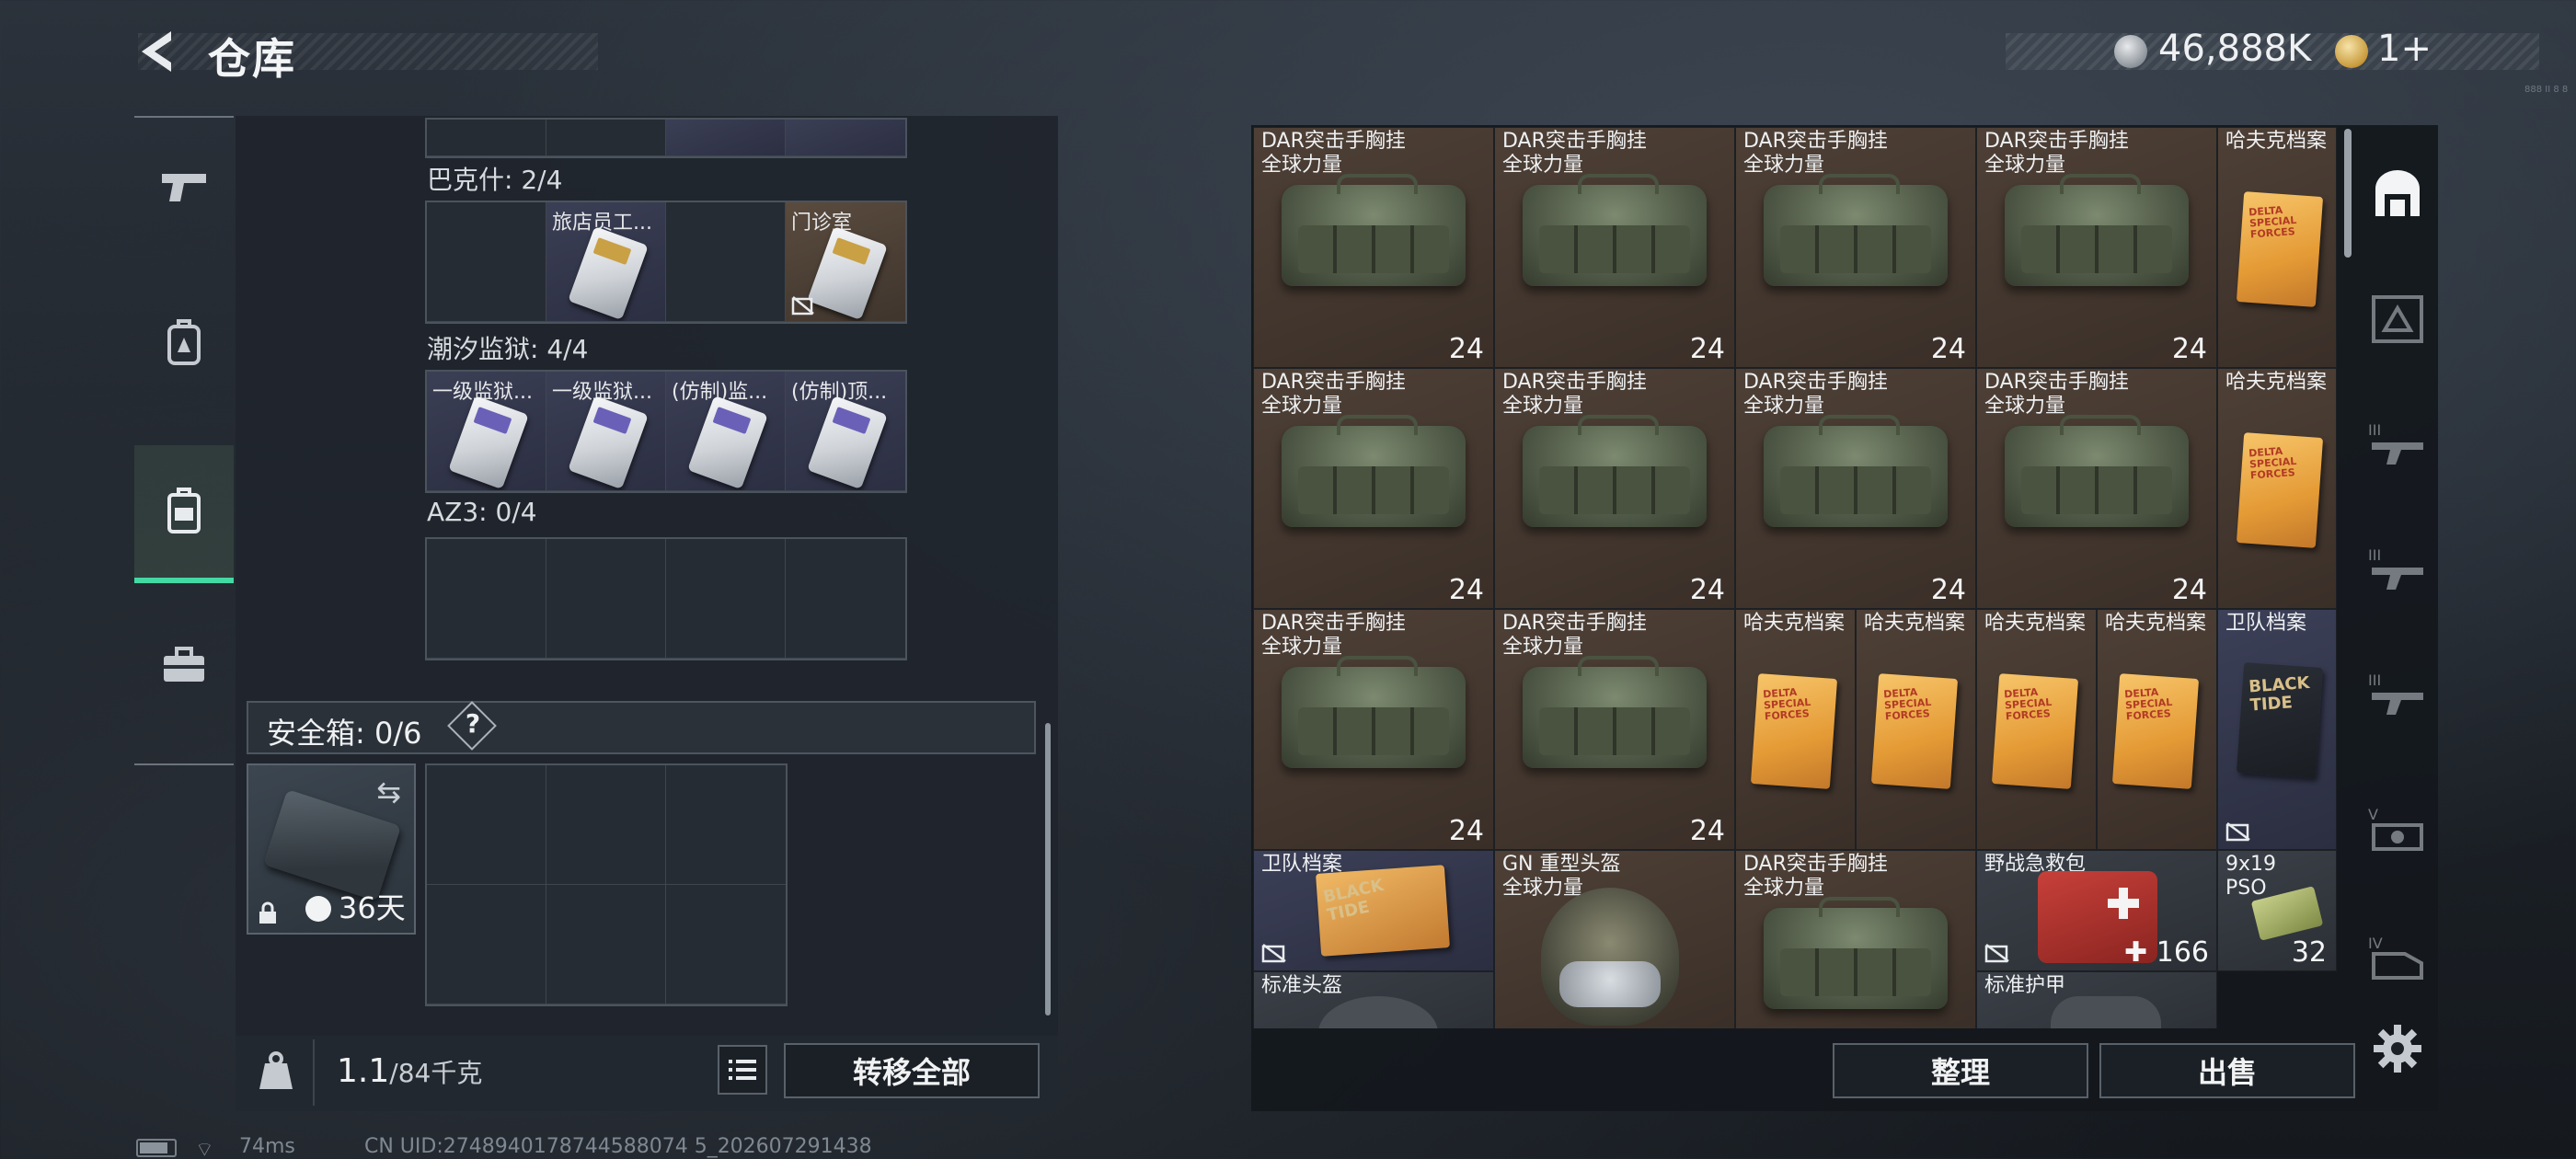 The image size is (2576, 1159). What do you see at coordinates (1855, 939) in the screenshot?
I see `item-chest-rig: DAR突击手胸挂 全球力量` at bounding box center [1855, 939].